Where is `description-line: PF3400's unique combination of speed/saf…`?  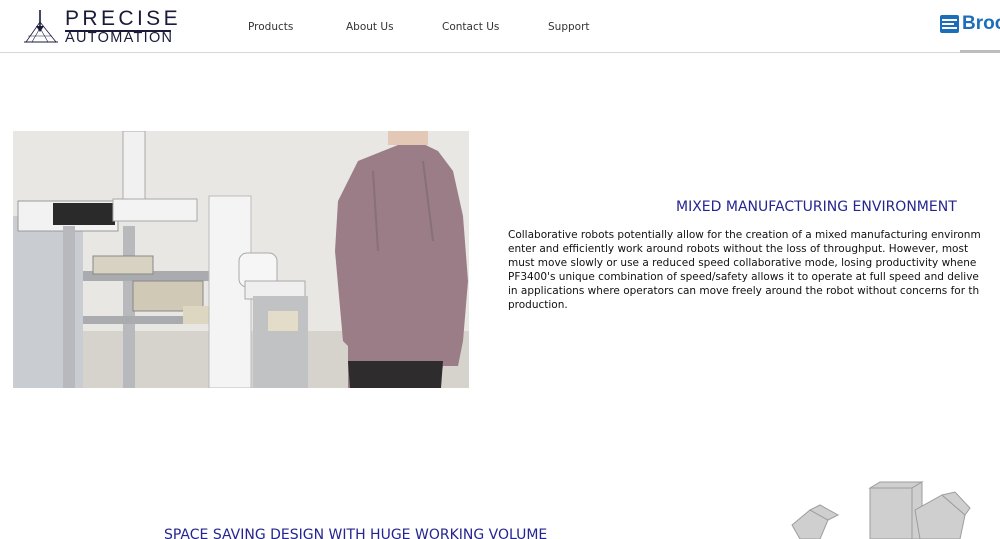 description-line: PF3400's unique combination of speed/saf… is located at coordinates (743, 277).